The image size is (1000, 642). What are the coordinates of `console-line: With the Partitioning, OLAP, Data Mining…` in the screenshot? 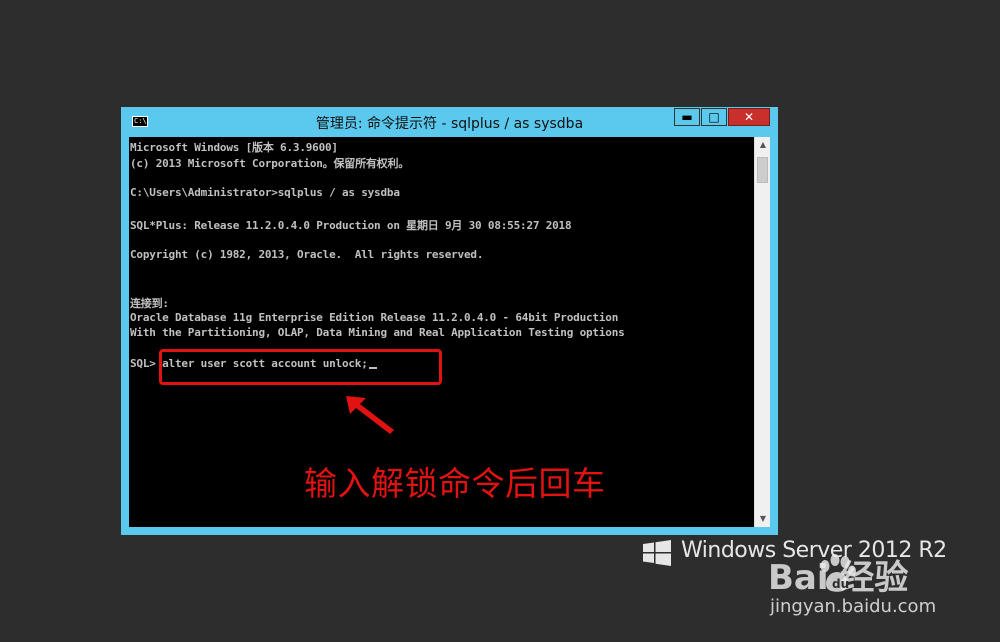 It's located at (377, 333).